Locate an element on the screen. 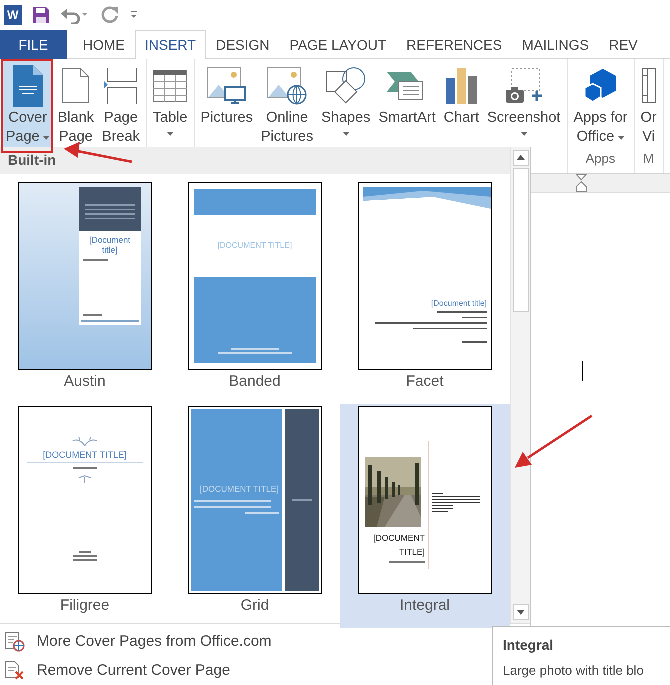 The width and height of the screenshot is (670, 685). scroll-down-icon is located at coordinates (520, 612).